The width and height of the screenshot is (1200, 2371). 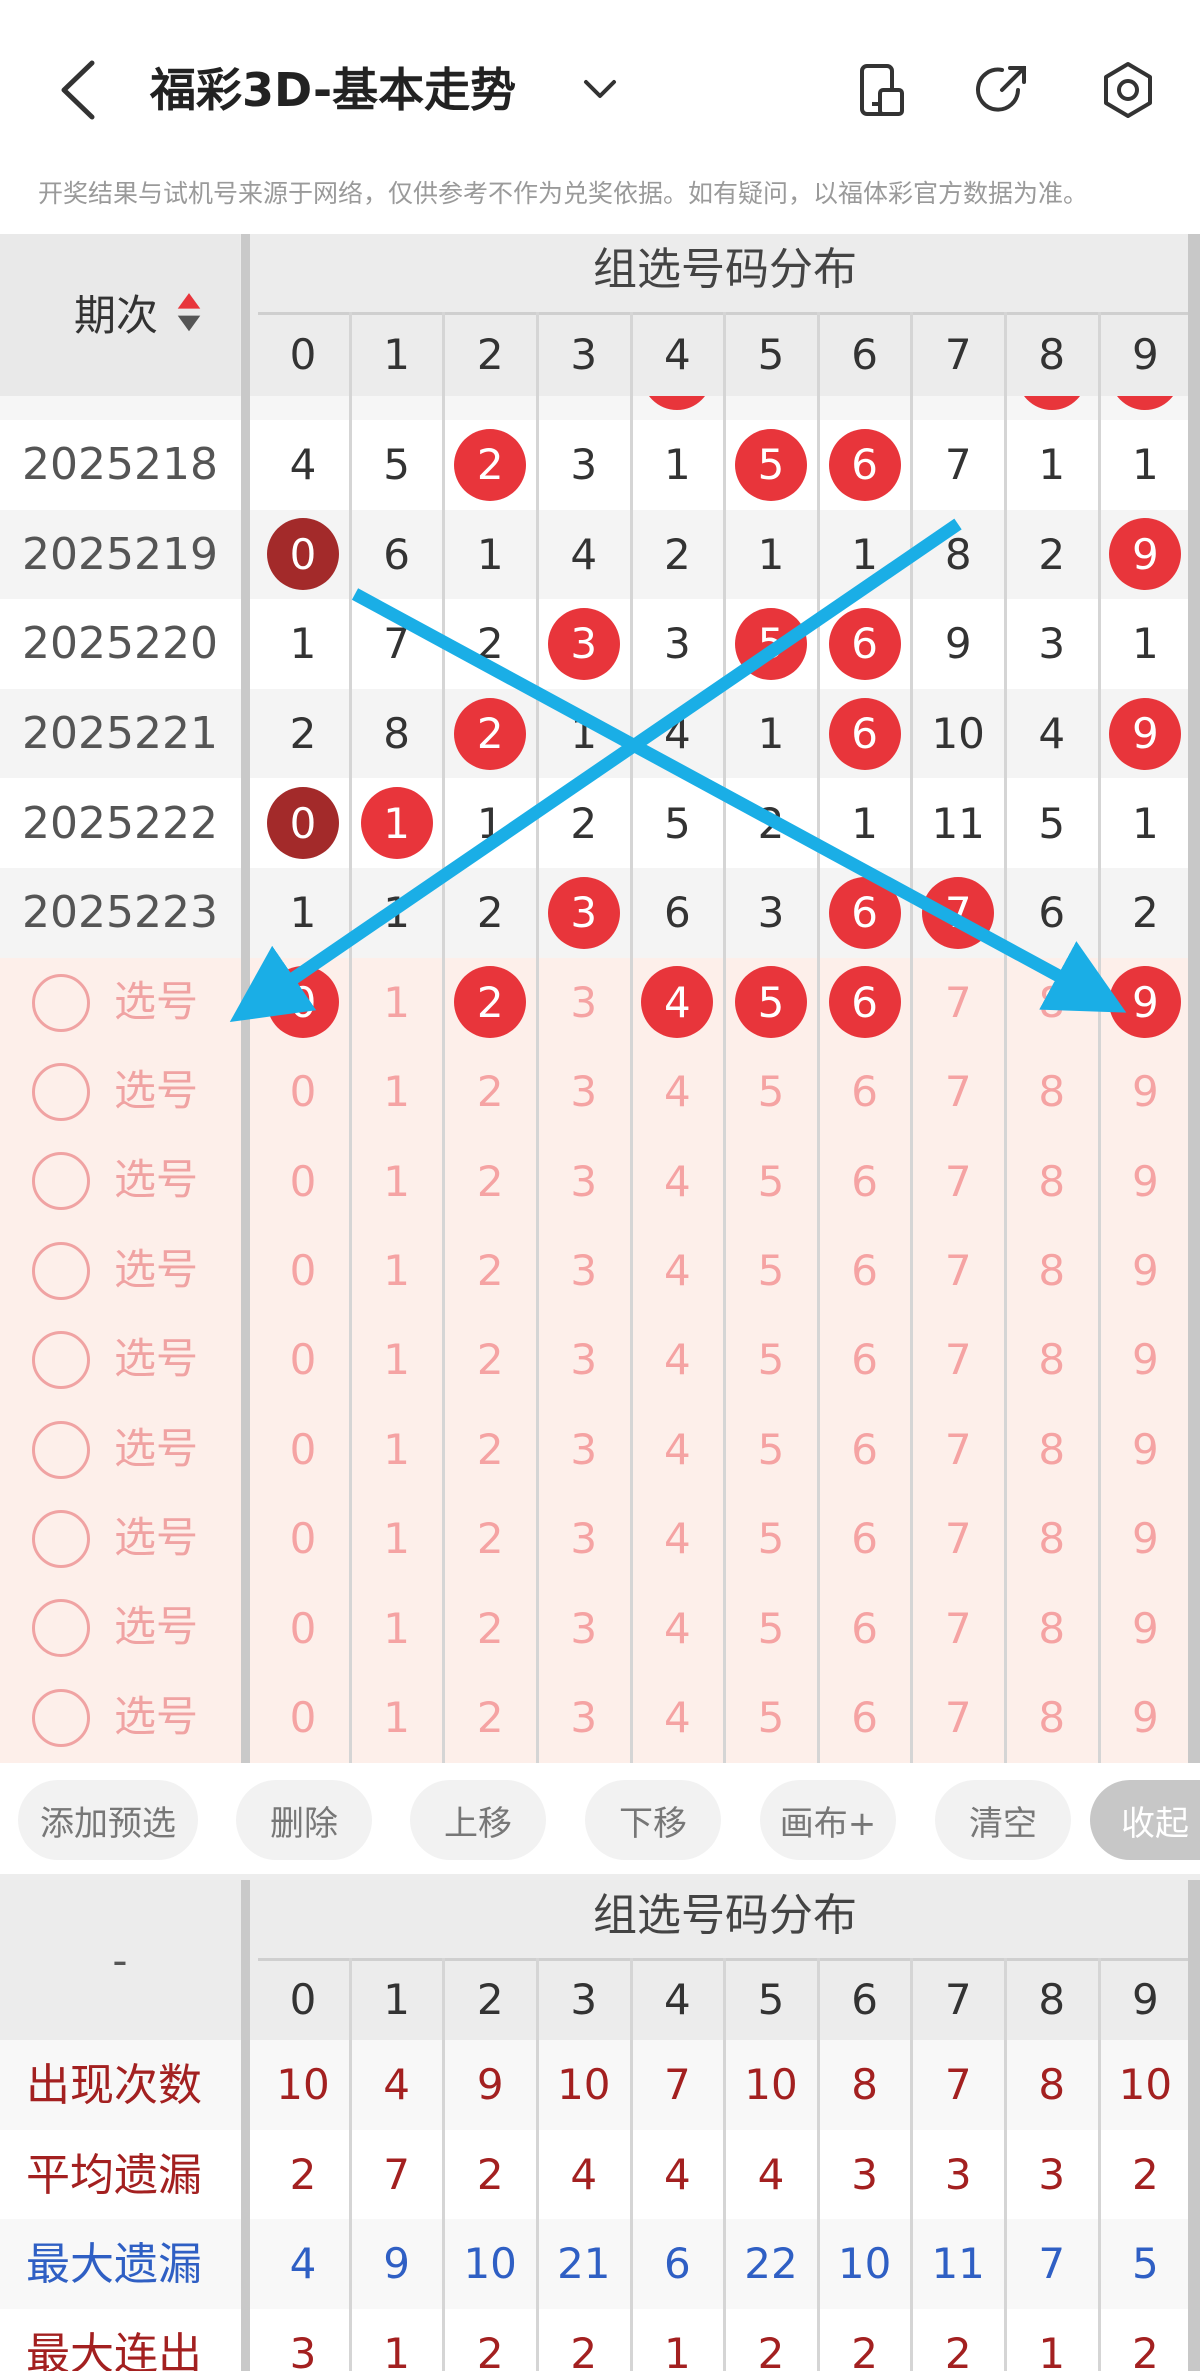 I want to click on toolbar-button: 收起, so click(x=1145, y=1820).